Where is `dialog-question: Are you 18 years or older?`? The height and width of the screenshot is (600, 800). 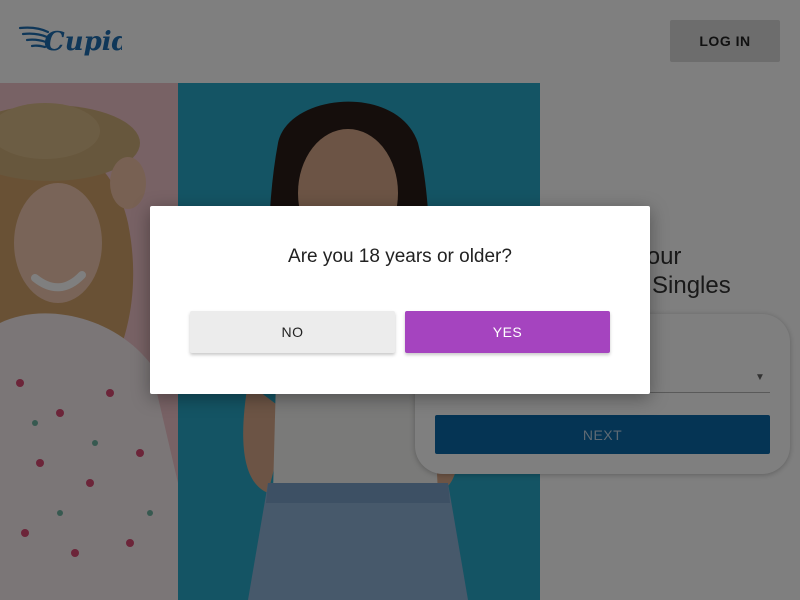
dialog-question: Are you 18 years or older? is located at coordinates (400, 256).